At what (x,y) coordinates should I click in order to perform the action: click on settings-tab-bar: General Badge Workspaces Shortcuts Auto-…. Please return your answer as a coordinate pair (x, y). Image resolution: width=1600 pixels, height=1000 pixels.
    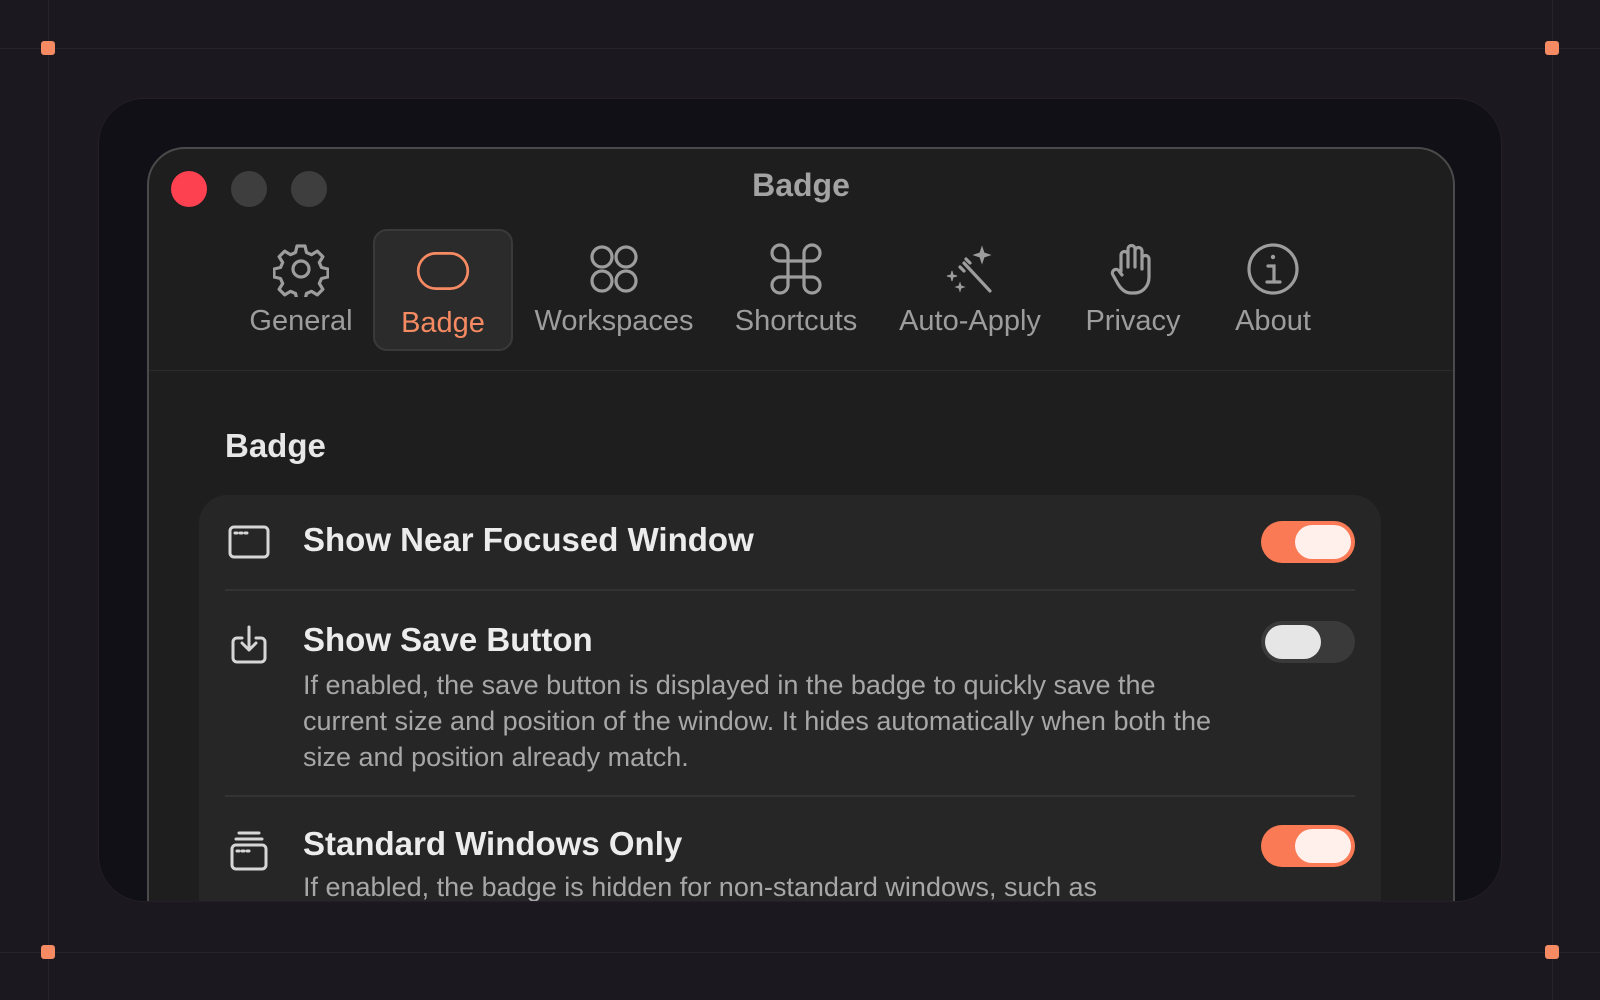
    Looking at the image, I should click on (801, 300).